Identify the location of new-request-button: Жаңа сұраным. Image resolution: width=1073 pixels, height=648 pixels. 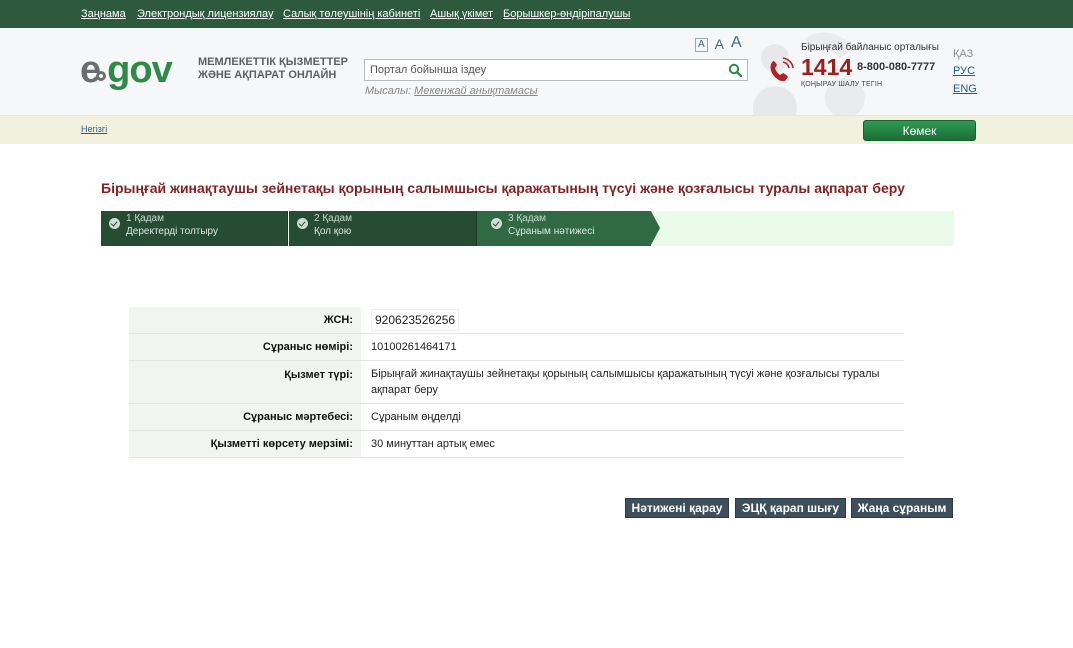
(902, 508).